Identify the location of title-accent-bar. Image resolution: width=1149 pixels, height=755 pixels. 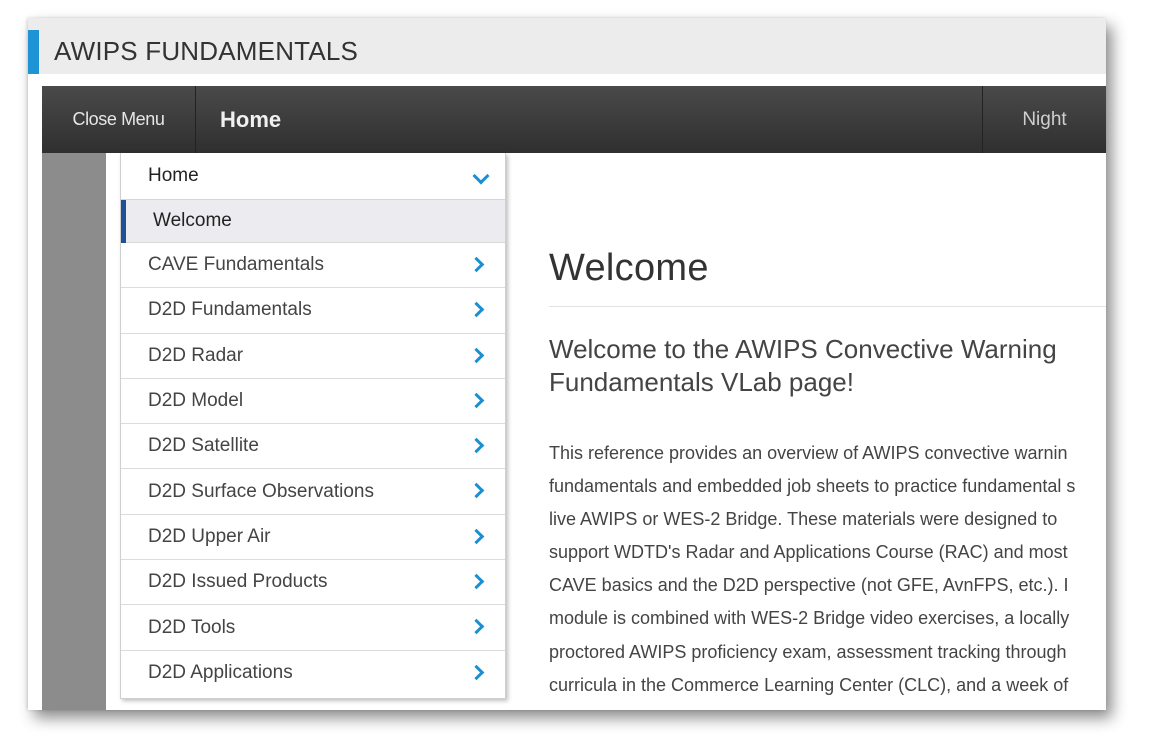
(33, 52).